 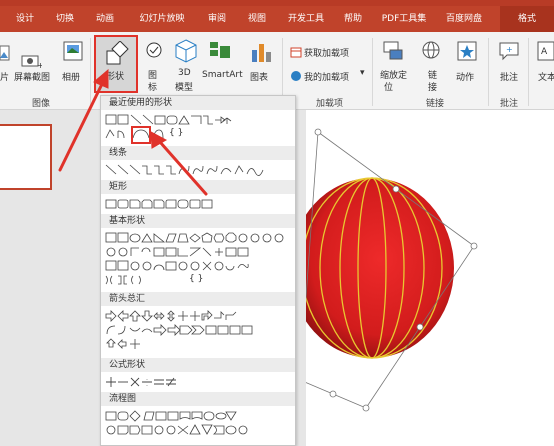 I want to click on pictures-label: 片, so click(x=4, y=76).